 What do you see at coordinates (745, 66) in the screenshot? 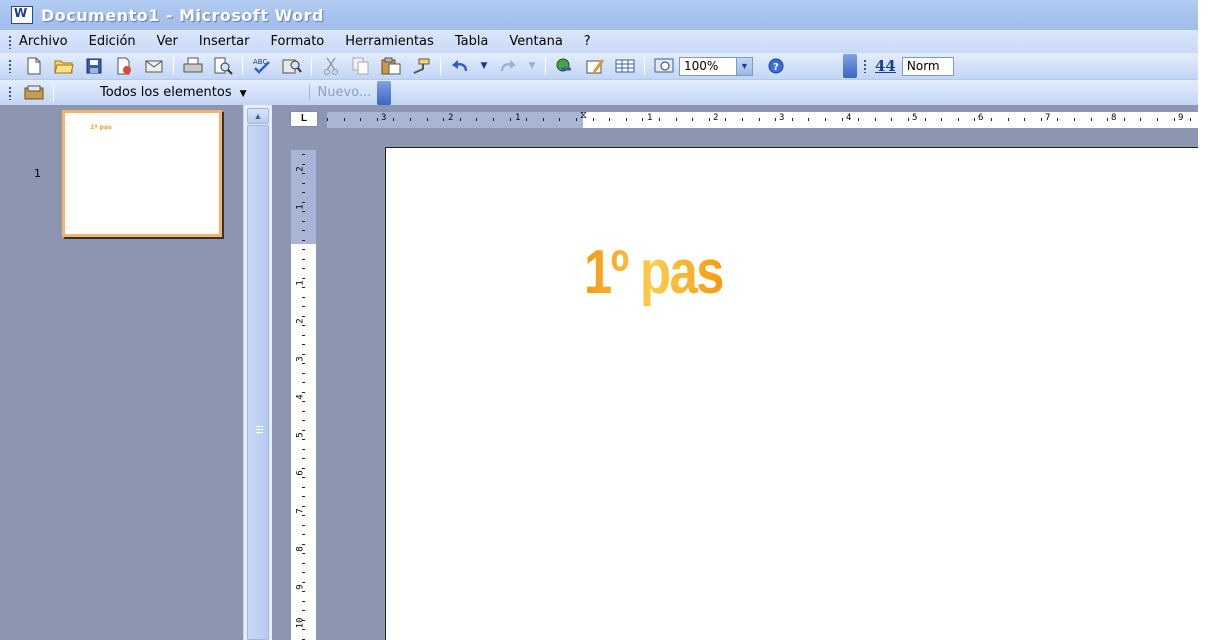
I see `zoom-dropdown-button: ▼` at bounding box center [745, 66].